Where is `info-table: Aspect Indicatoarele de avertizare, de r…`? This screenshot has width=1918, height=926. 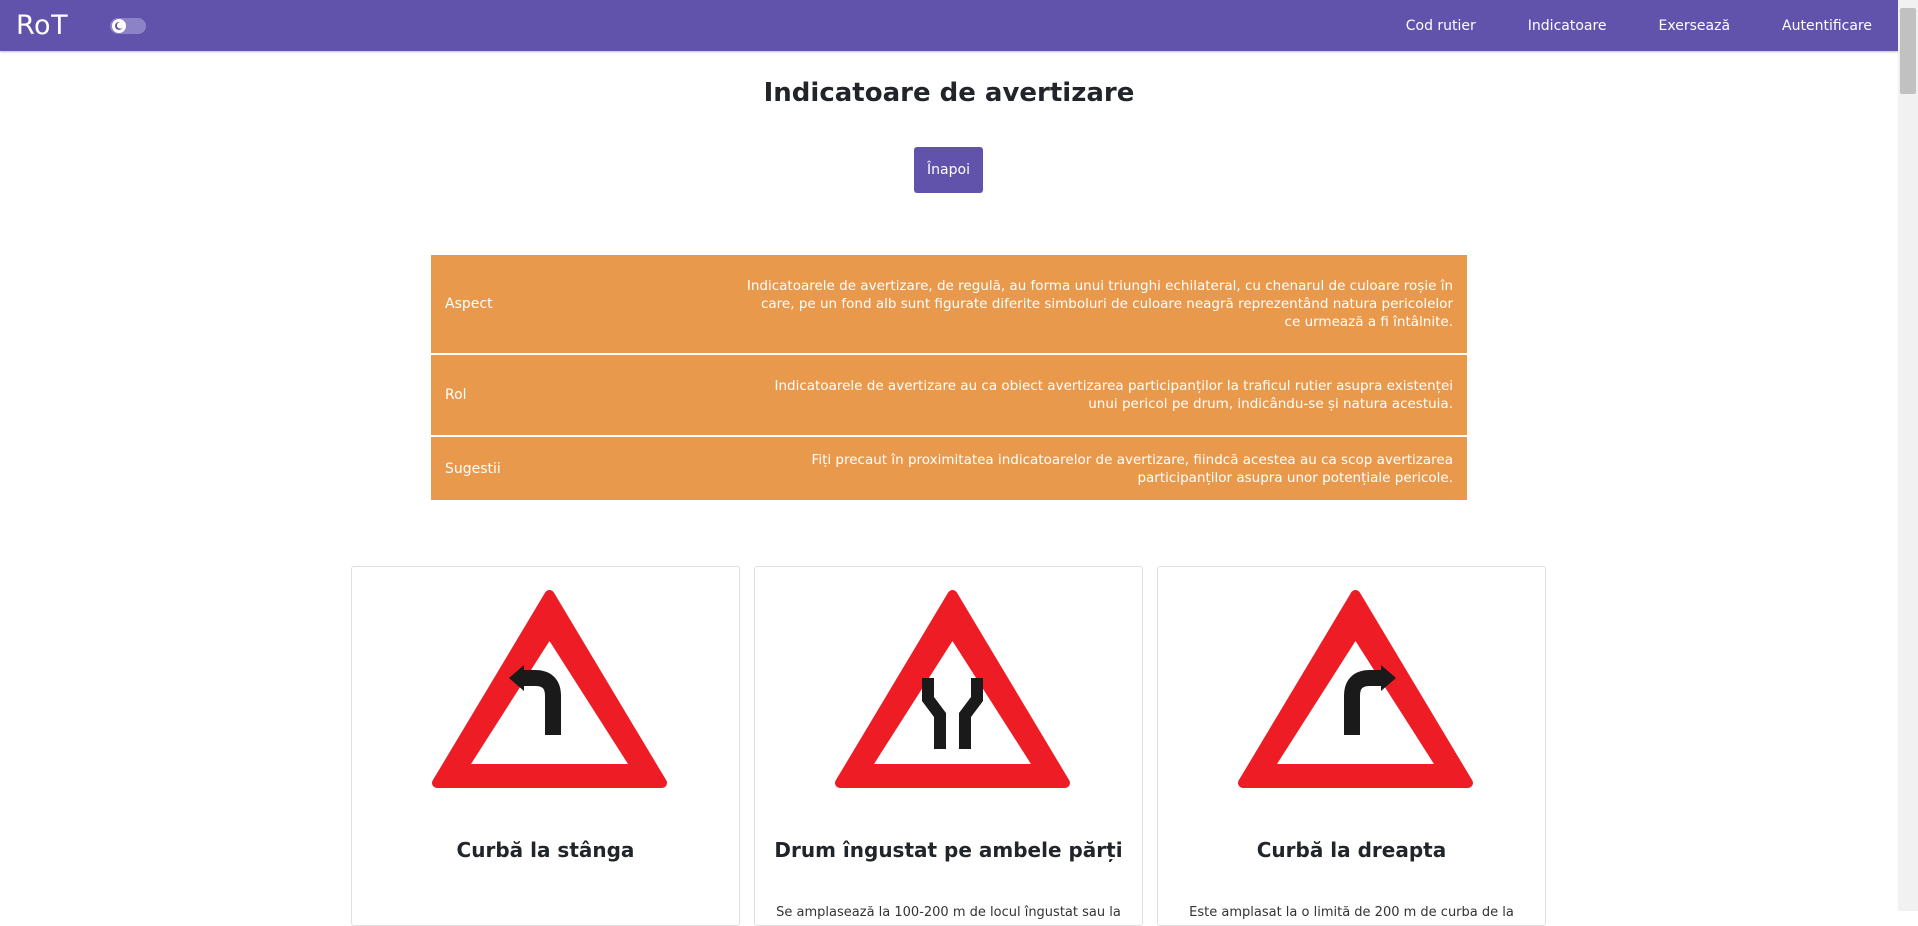
info-table: Aspect Indicatoarele de avertizare, de r… is located at coordinates (949, 377).